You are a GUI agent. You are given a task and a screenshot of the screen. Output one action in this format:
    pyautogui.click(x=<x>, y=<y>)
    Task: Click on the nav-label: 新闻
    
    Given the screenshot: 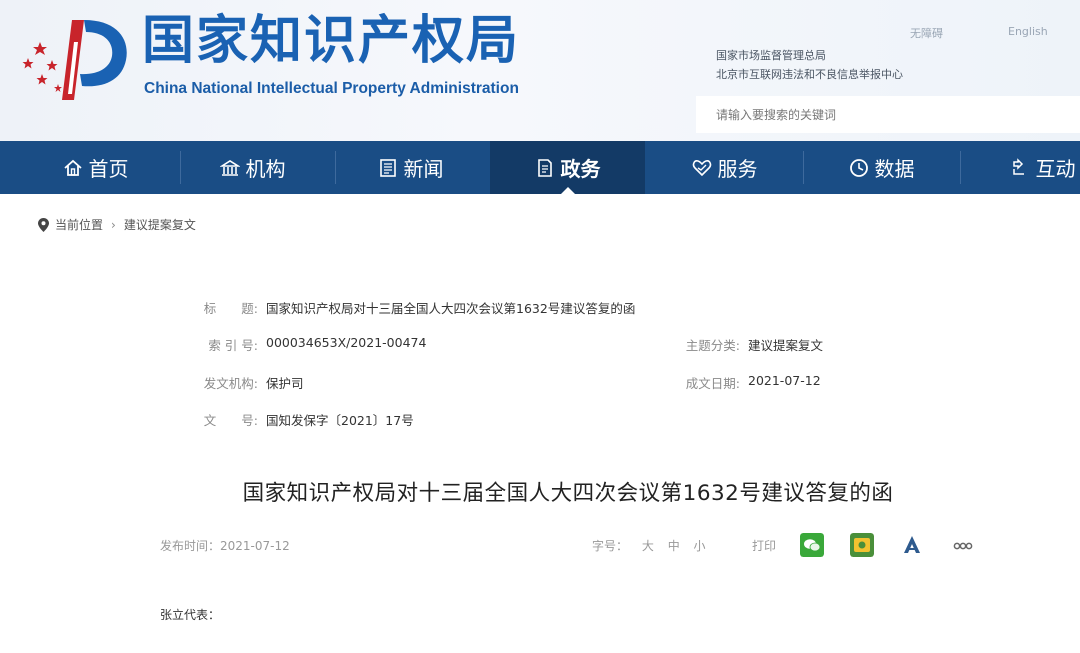 What is the action you would take?
    pyautogui.click(x=423, y=169)
    